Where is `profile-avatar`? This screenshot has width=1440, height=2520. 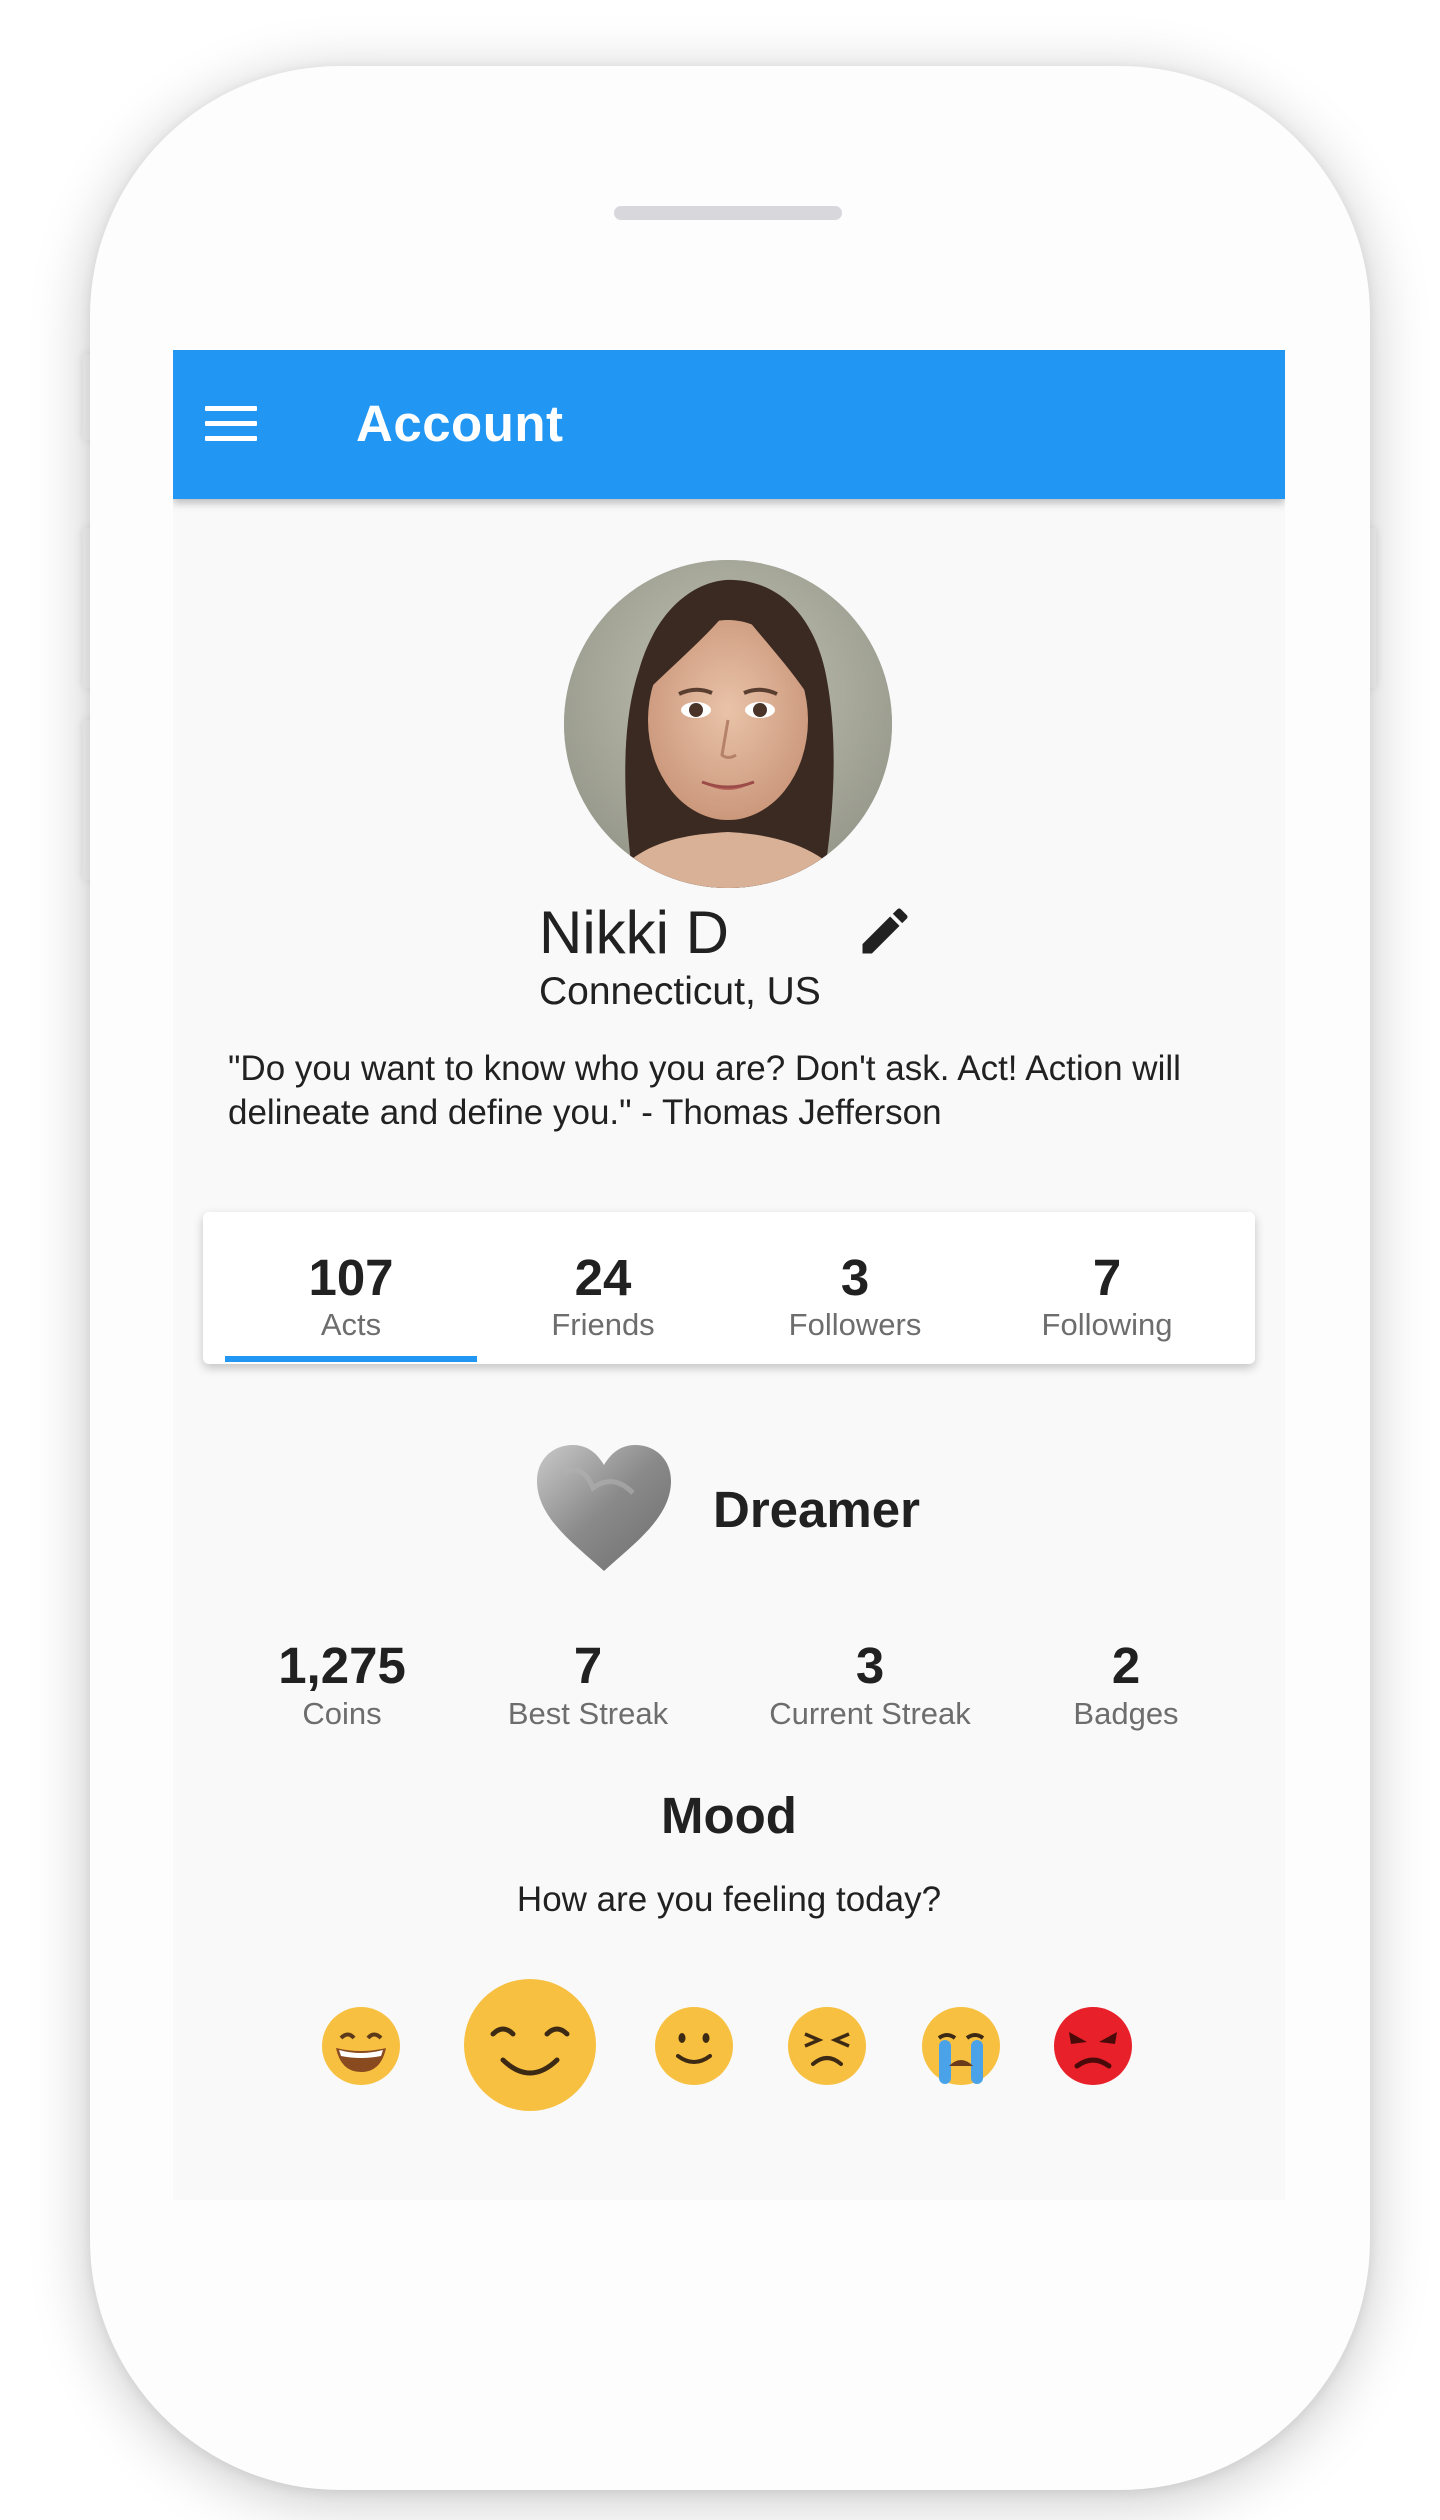 profile-avatar is located at coordinates (728, 724).